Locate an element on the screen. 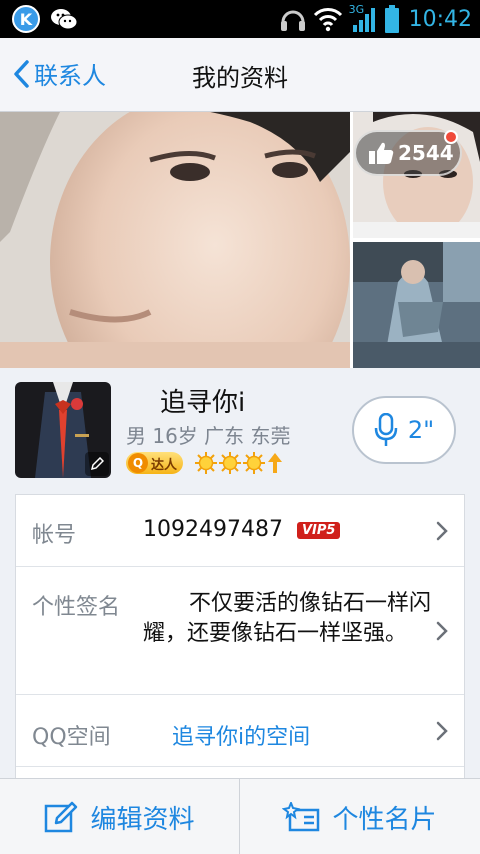 Image resolution: width=480 pixels, height=854 pixels. vip-badge: VIP5 is located at coordinates (318, 530).